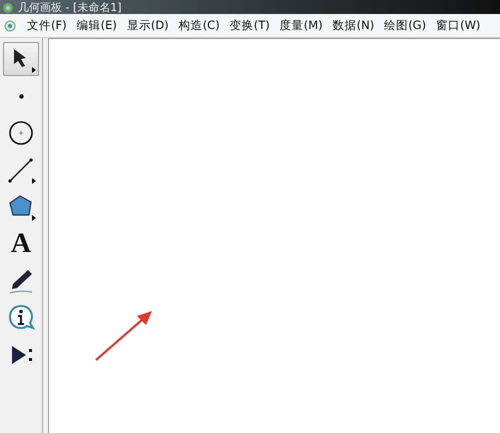 Image resolution: width=500 pixels, height=433 pixels. What do you see at coordinates (301, 25) in the screenshot?
I see `menu-item: 度量(M)` at bounding box center [301, 25].